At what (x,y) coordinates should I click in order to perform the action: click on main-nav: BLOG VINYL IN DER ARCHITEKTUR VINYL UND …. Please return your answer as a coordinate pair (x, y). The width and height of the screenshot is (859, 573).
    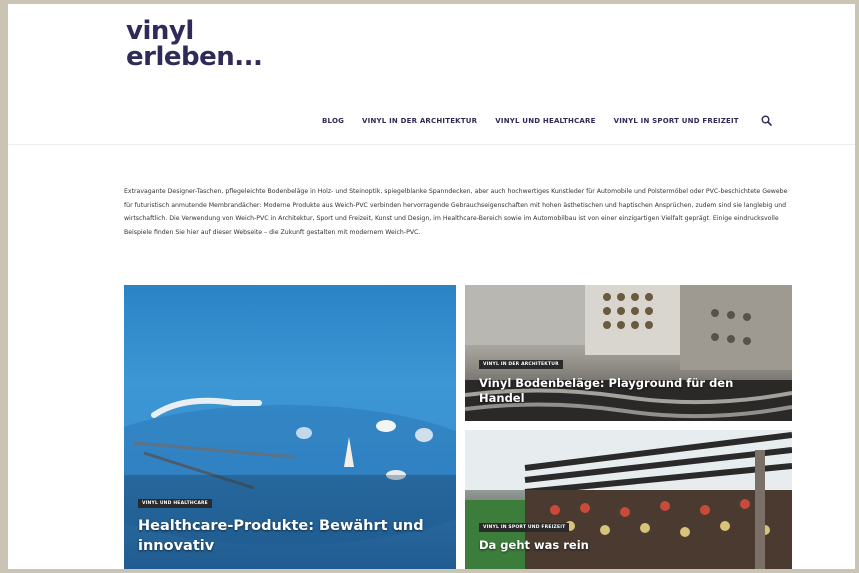
    Looking at the image, I should click on (547, 120).